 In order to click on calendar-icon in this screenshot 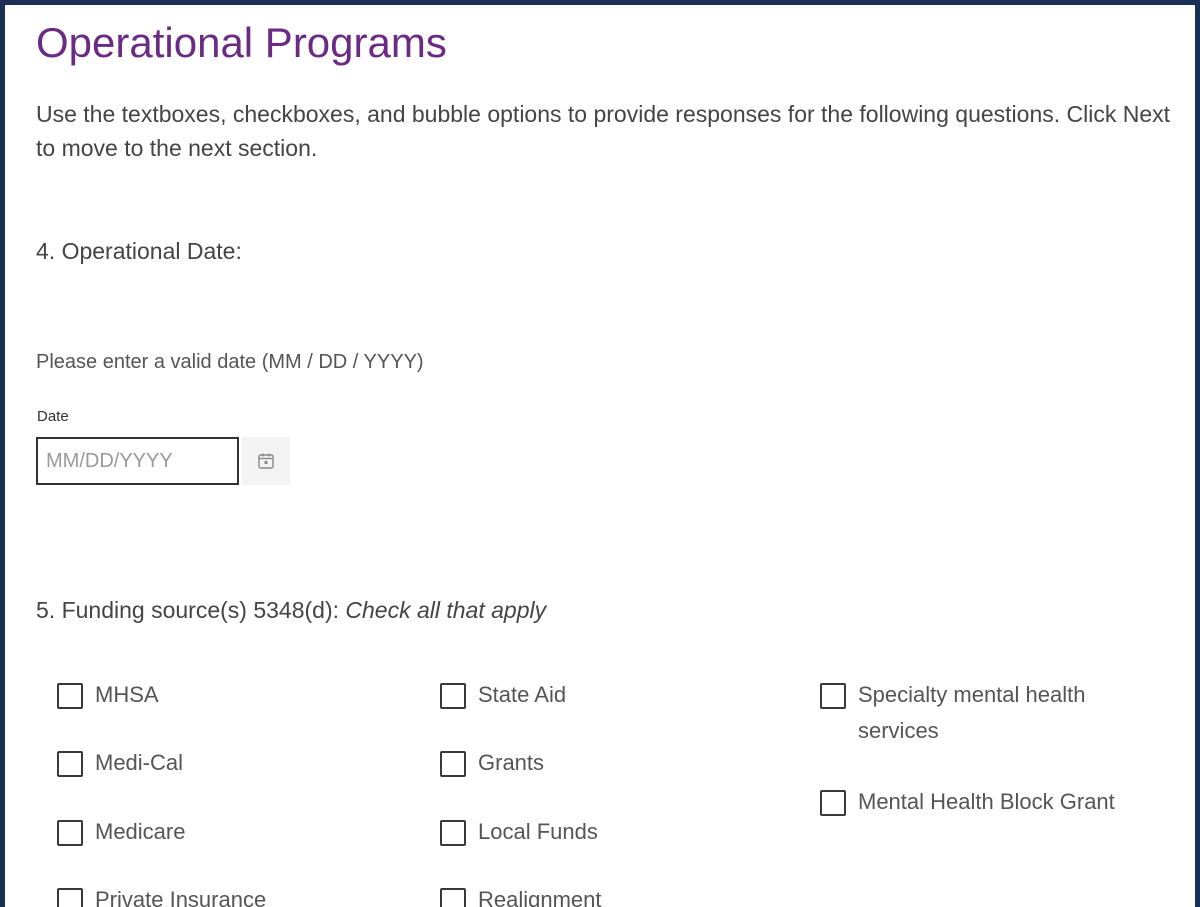, I will do `click(266, 461)`.